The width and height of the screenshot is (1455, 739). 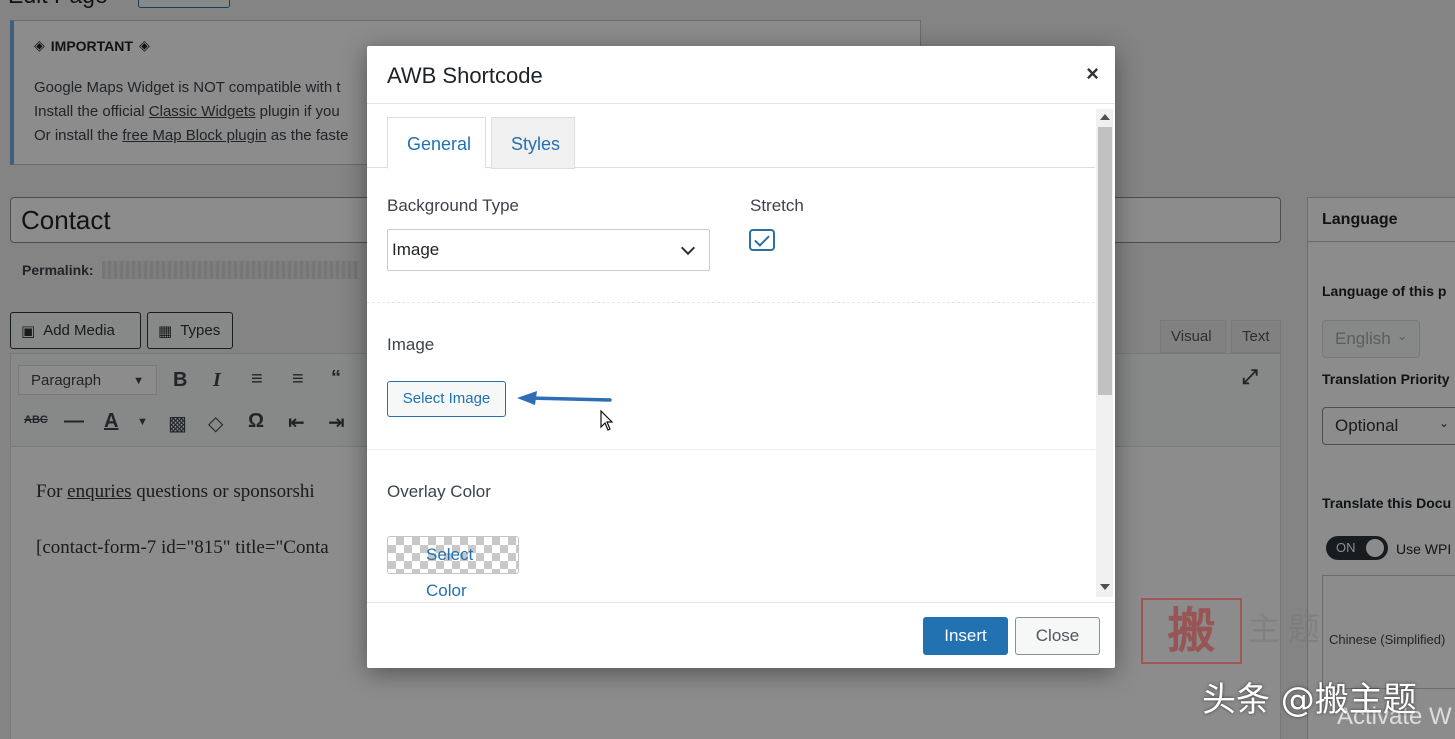 I want to click on watermark-chars: 主题, so click(x=1288, y=629).